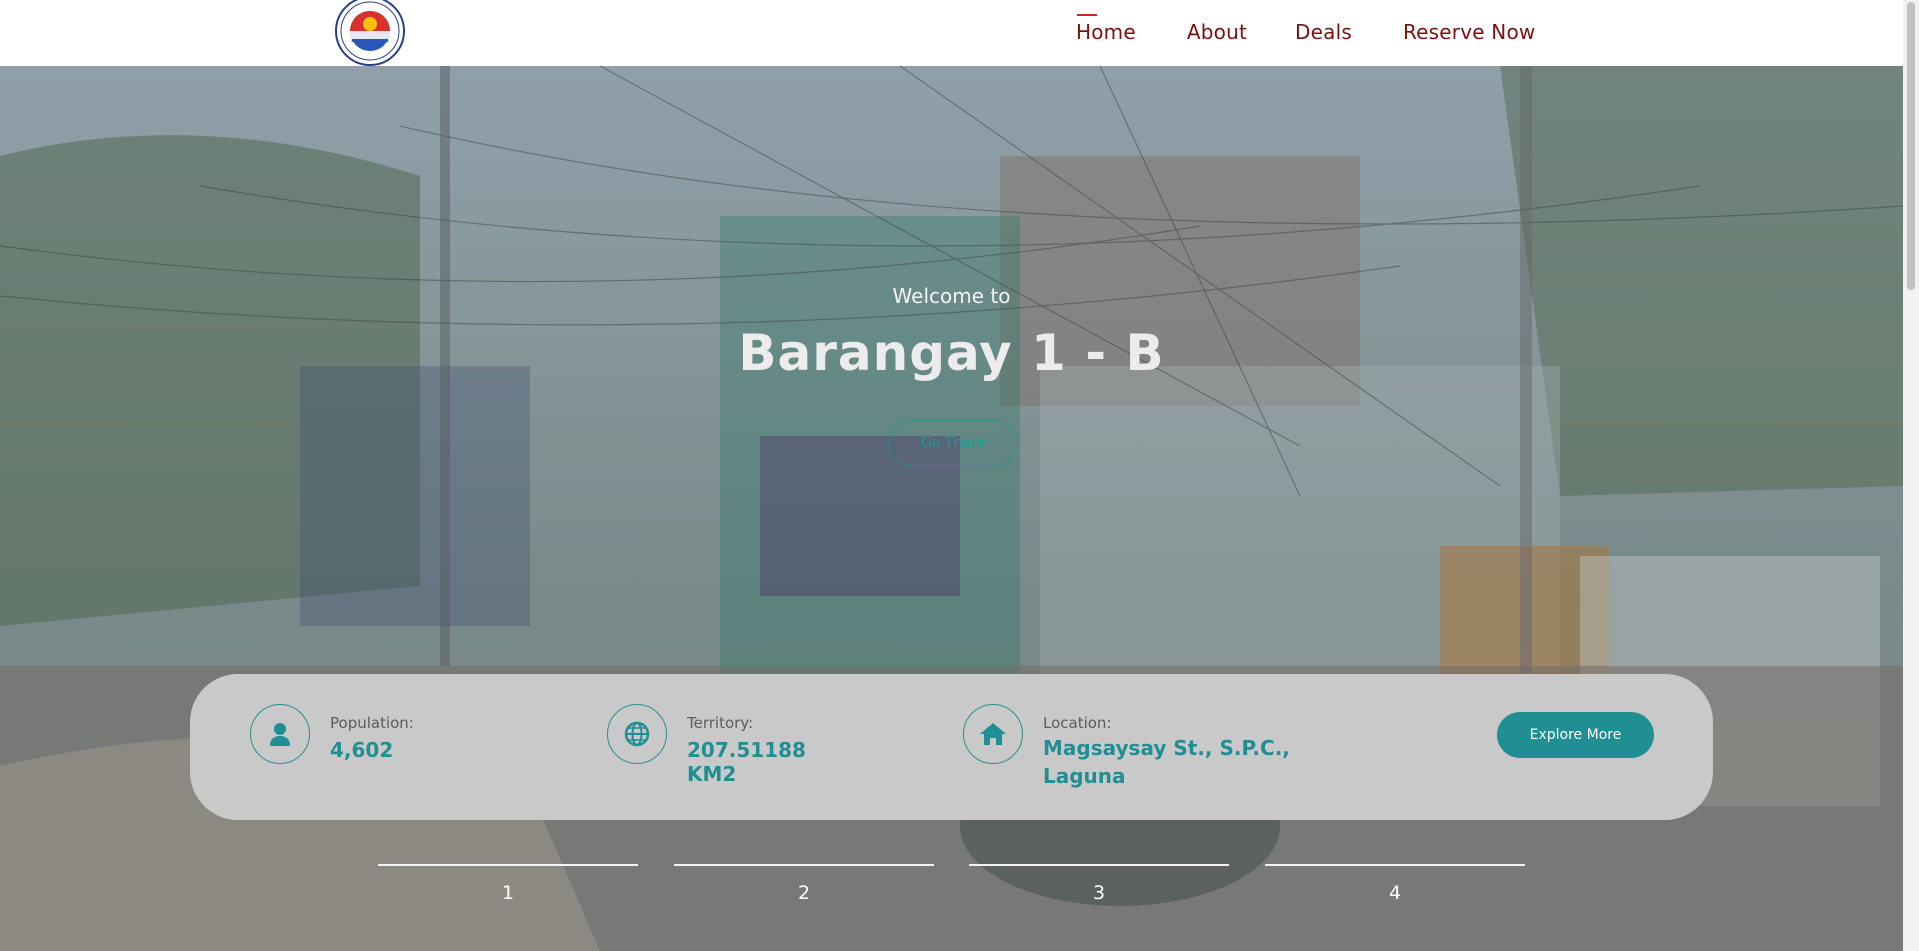 The width and height of the screenshot is (1919, 951). Describe the element at coordinates (951, 296) in the screenshot. I see `hero-welcome-text: Welcome to` at that location.